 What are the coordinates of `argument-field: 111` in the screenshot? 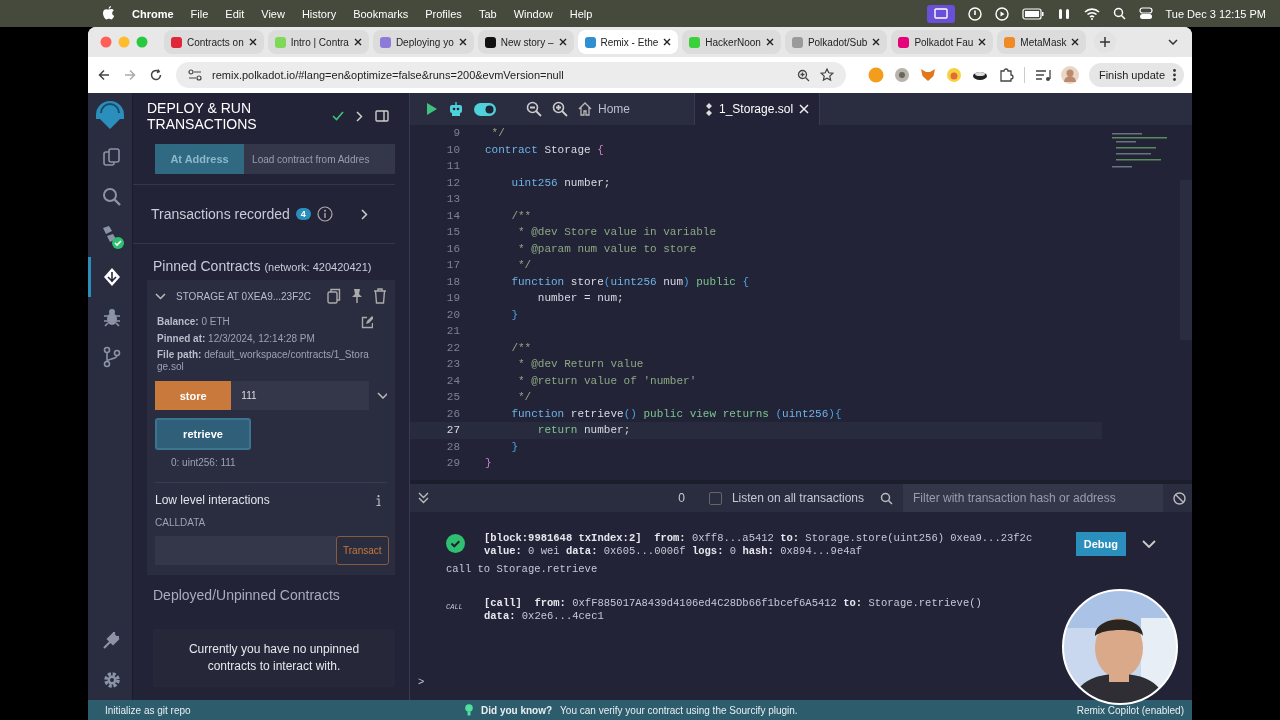 It's located at (300, 395).